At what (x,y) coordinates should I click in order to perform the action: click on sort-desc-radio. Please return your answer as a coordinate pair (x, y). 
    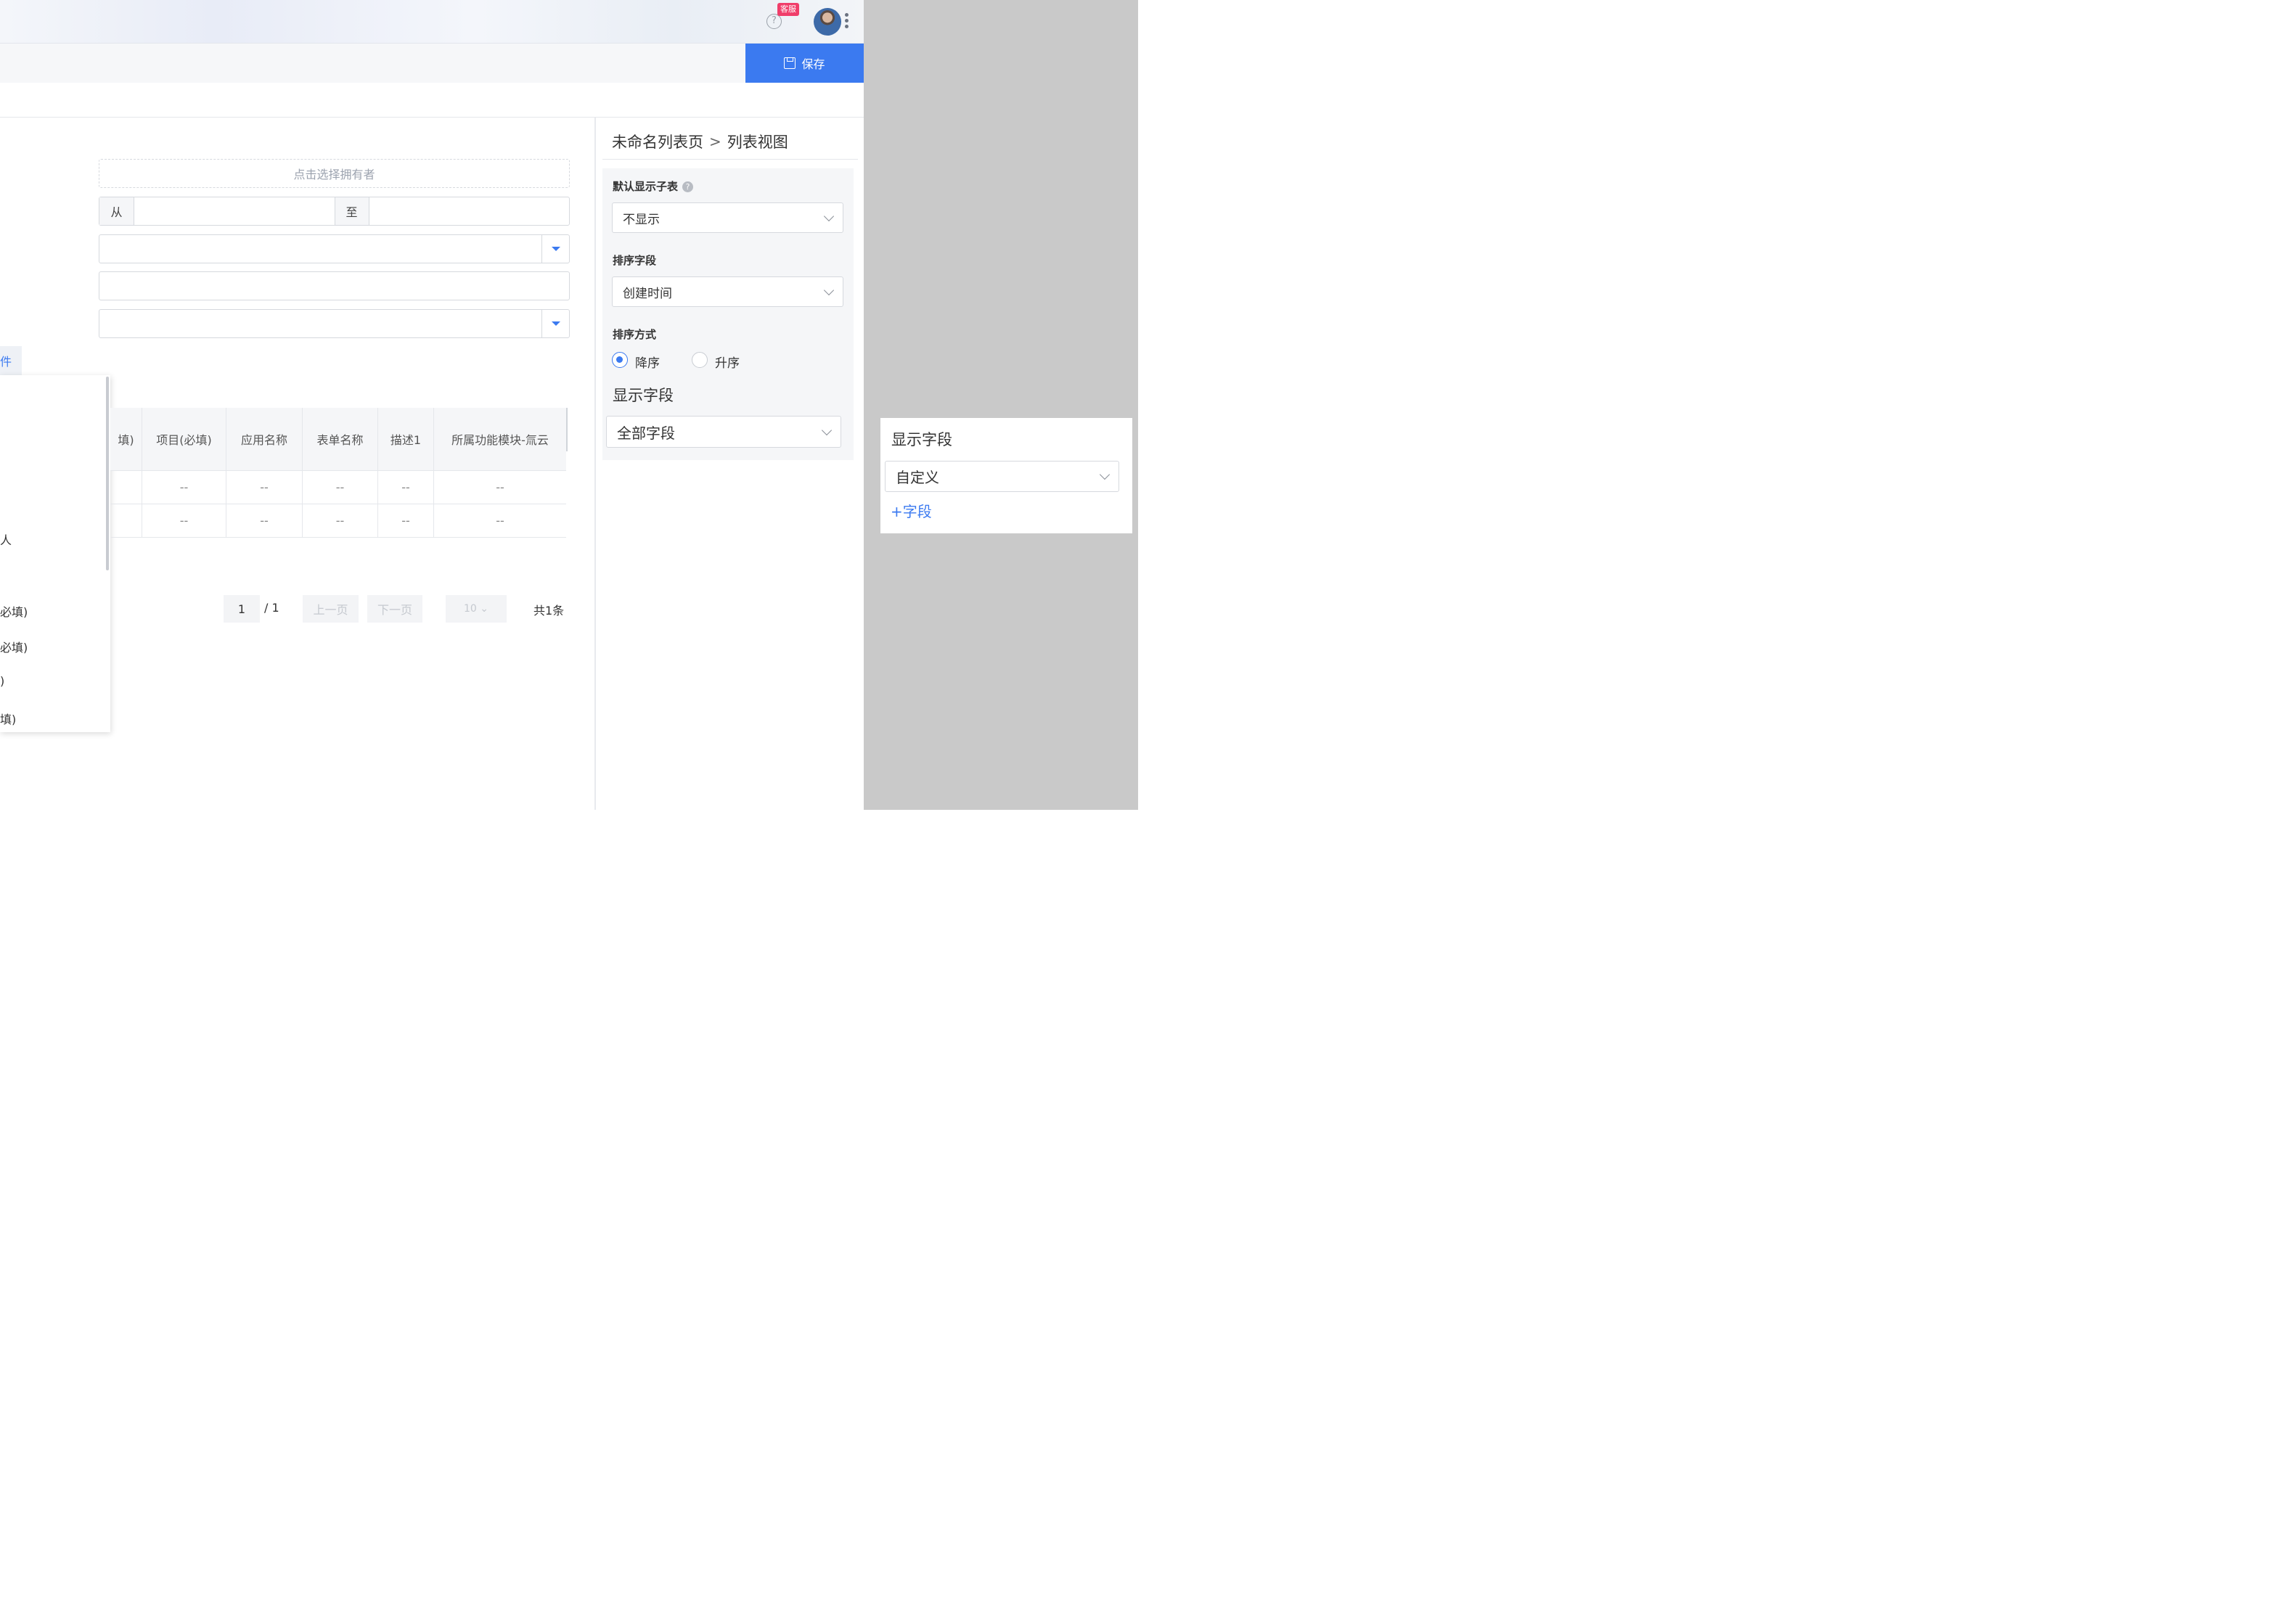
    Looking at the image, I should click on (620, 360).